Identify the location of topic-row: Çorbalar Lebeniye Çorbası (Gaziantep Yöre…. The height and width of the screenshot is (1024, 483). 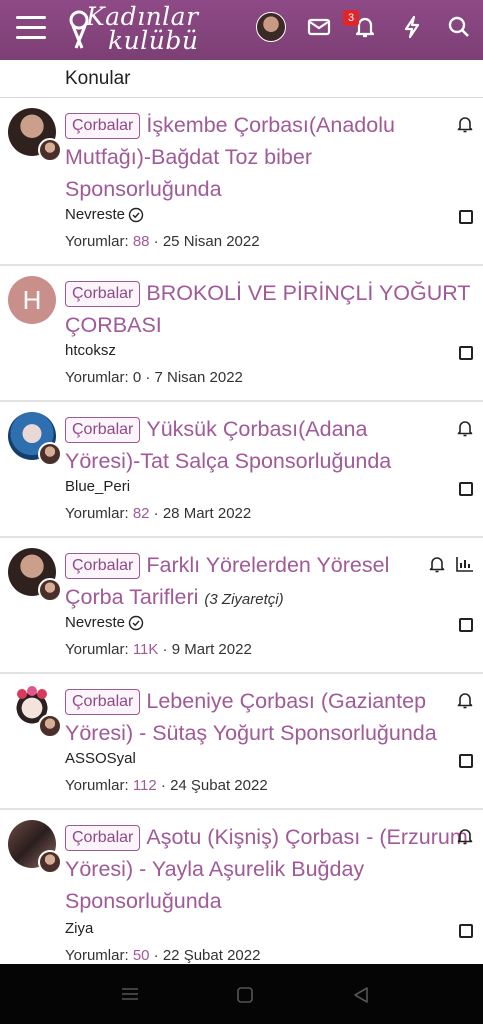
(241, 742).